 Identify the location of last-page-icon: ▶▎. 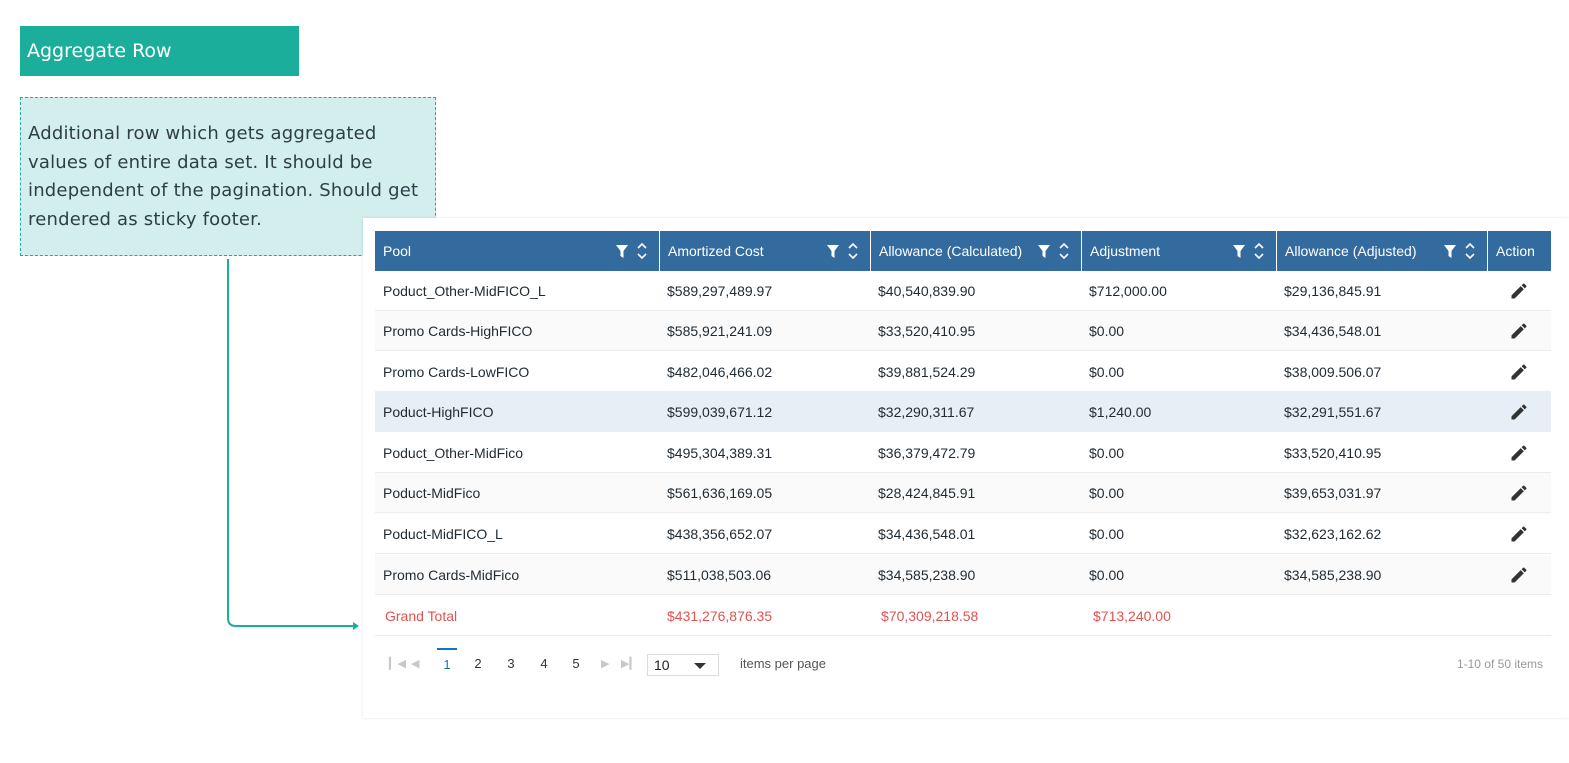
(629, 664).